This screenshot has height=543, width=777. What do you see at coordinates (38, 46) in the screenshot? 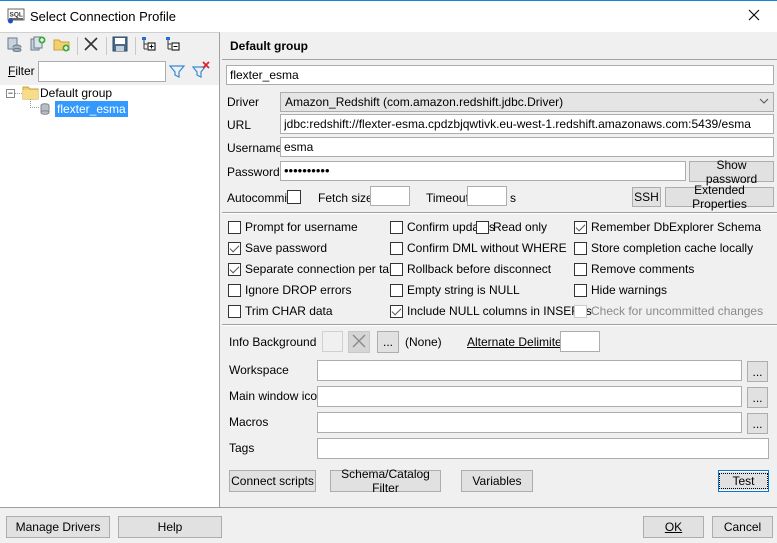
I see `copy-profile-button` at bounding box center [38, 46].